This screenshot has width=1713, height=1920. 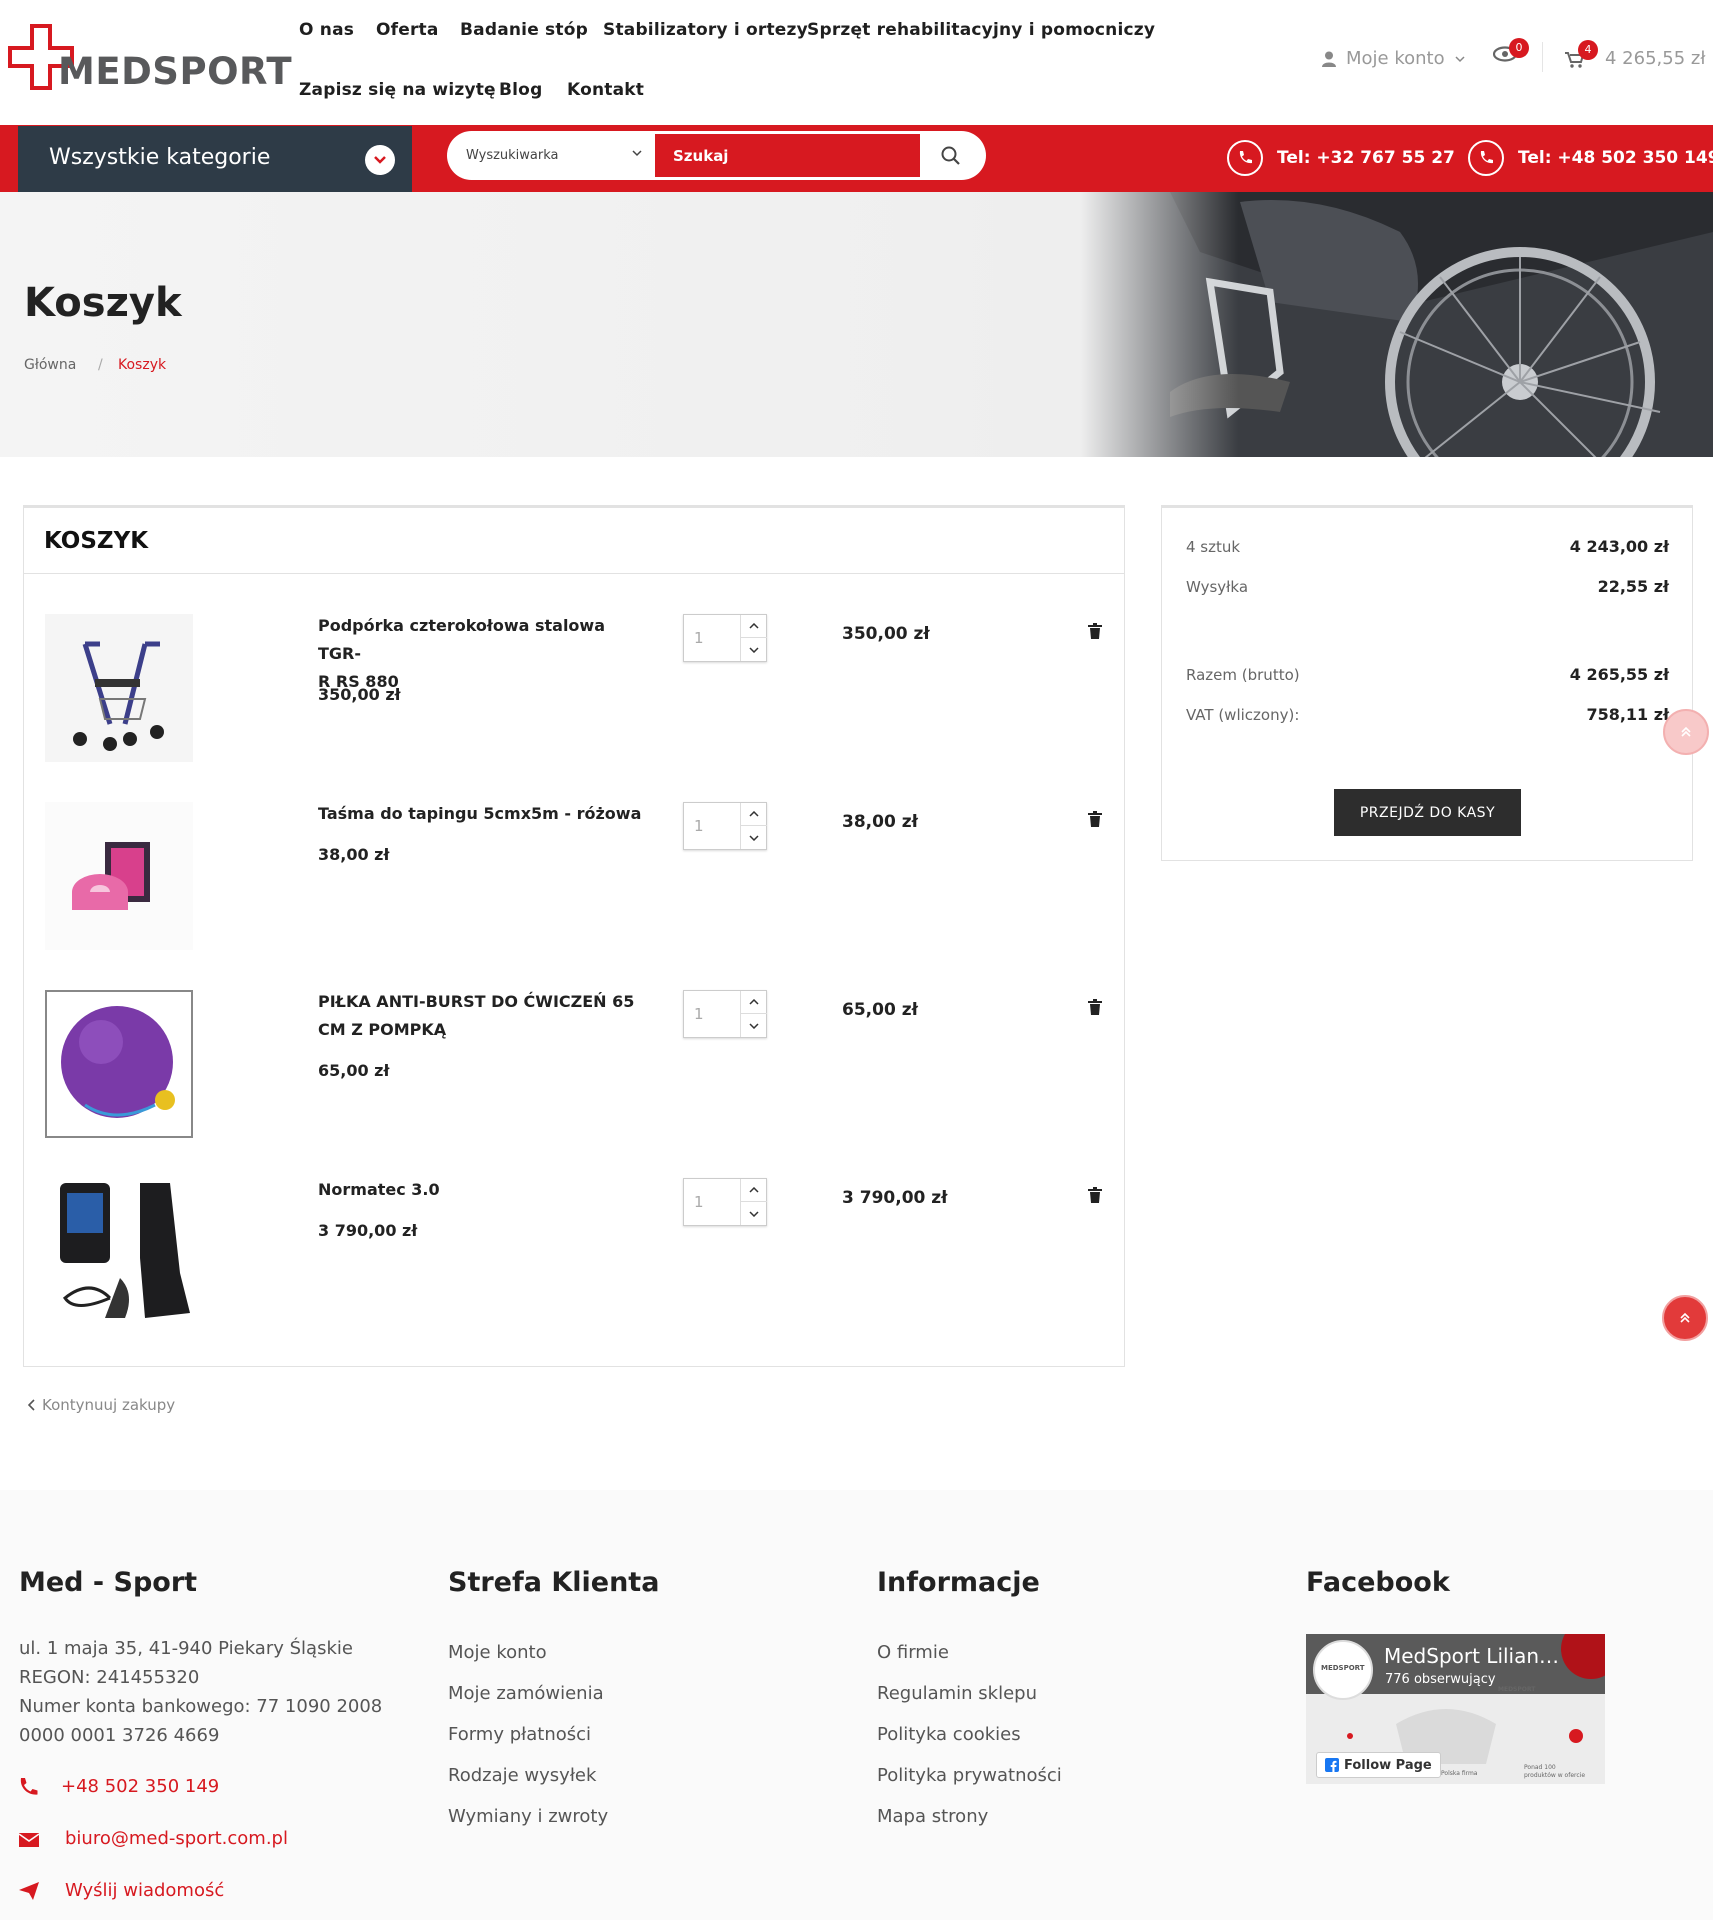 What do you see at coordinates (96, 541) in the screenshot?
I see `cart-heading: KOSZYK` at bounding box center [96, 541].